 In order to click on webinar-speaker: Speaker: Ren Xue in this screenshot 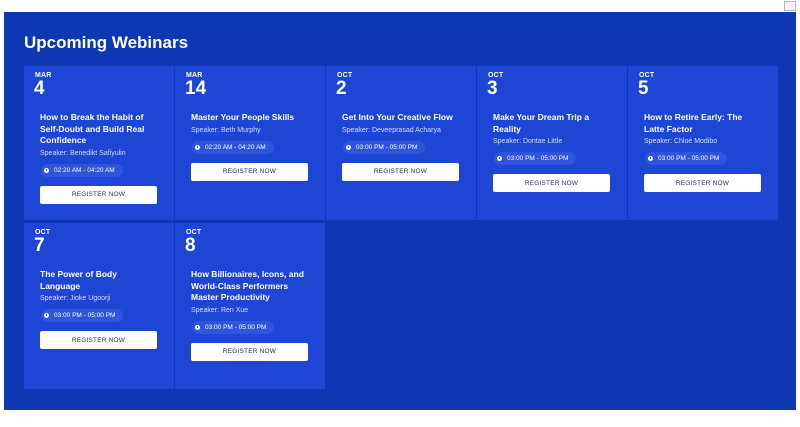, I will do `click(220, 310)`.